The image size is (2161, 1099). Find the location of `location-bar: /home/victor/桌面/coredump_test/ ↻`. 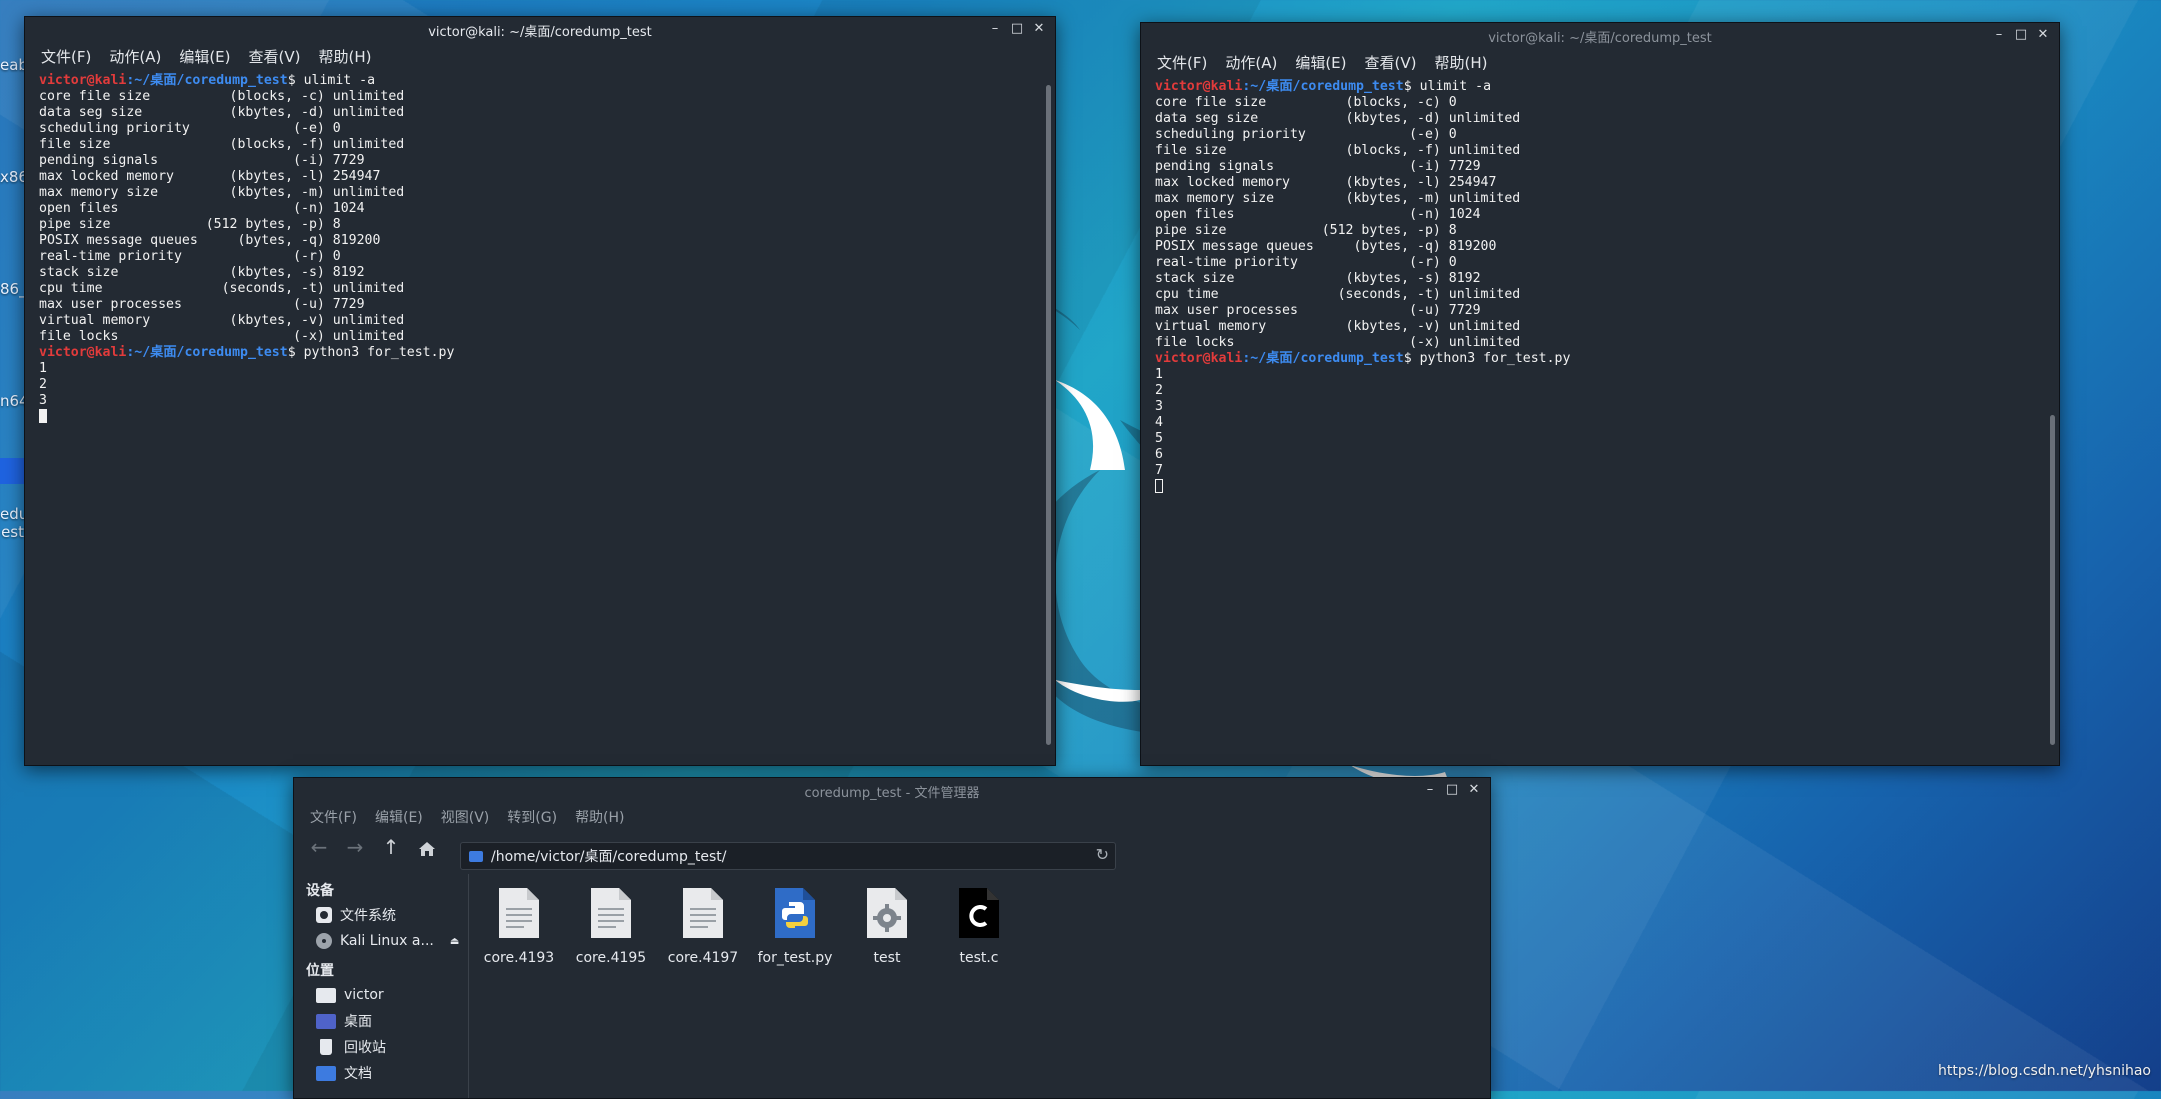

location-bar: /home/victor/桌面/coredump_test/ ↻ is located at coordinates (788, 856).